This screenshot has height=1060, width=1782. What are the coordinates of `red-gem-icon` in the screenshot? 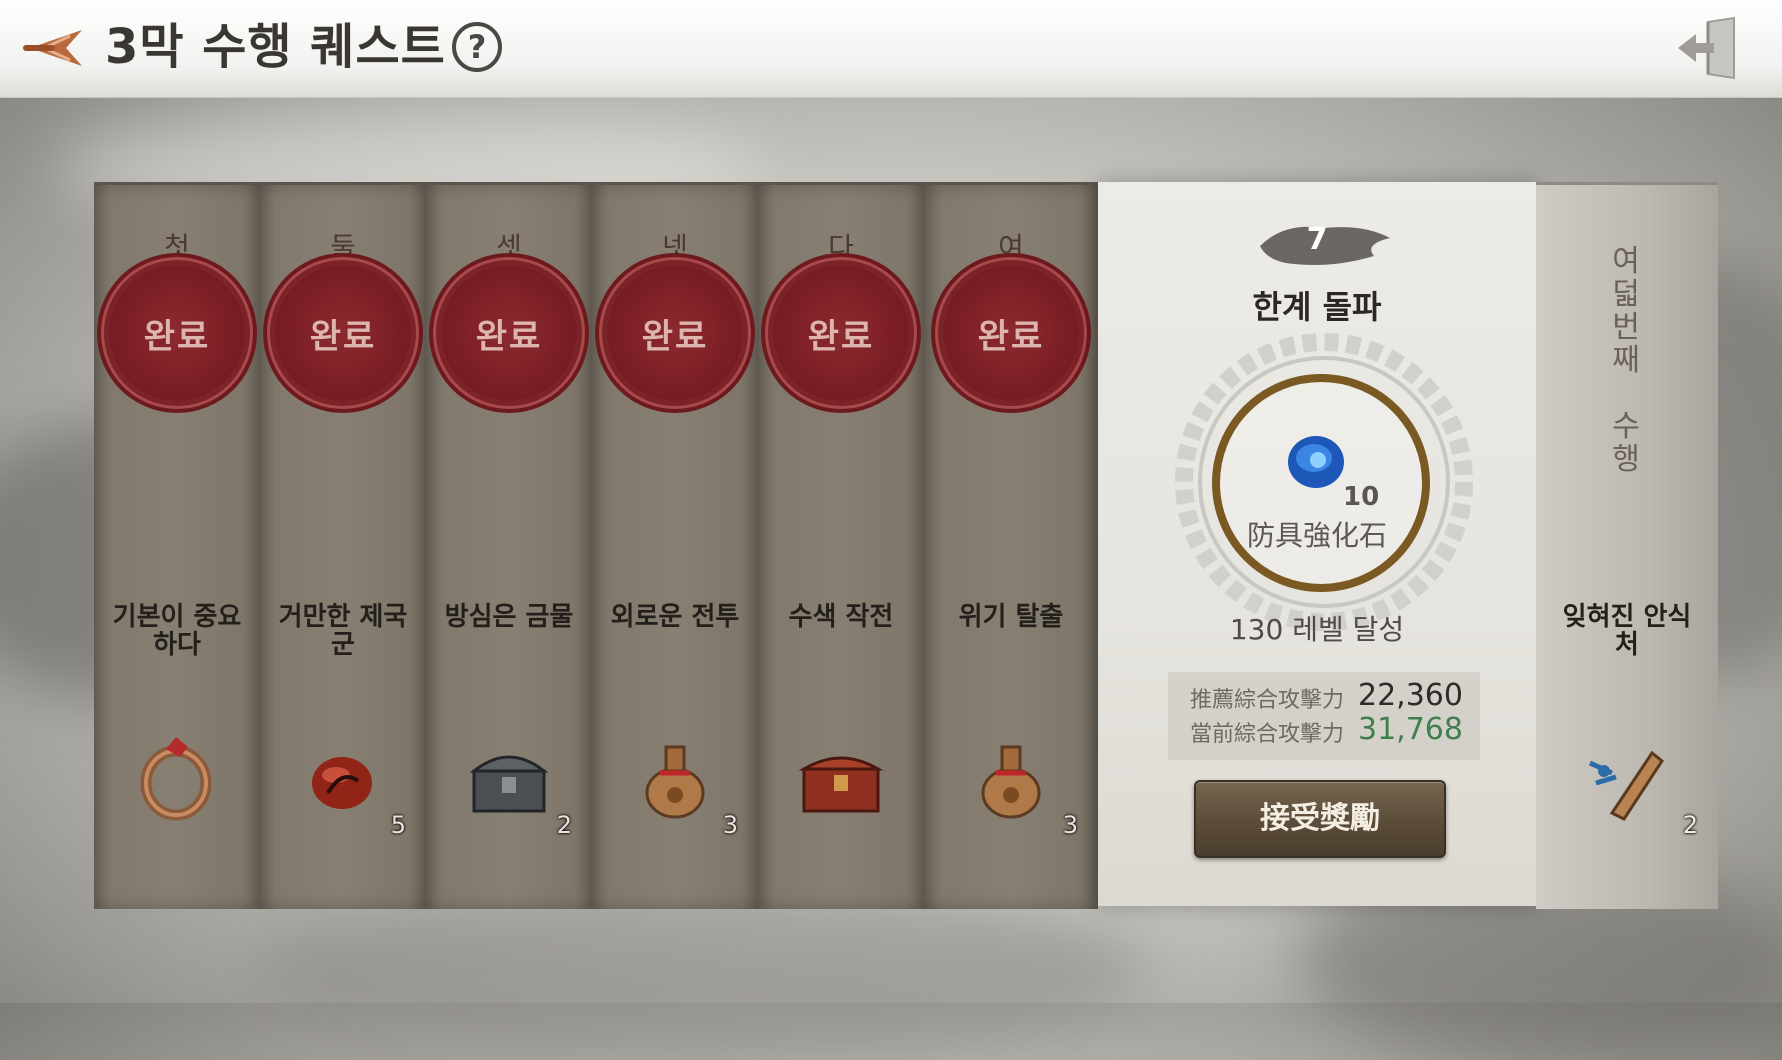 It's located at (342, 783).